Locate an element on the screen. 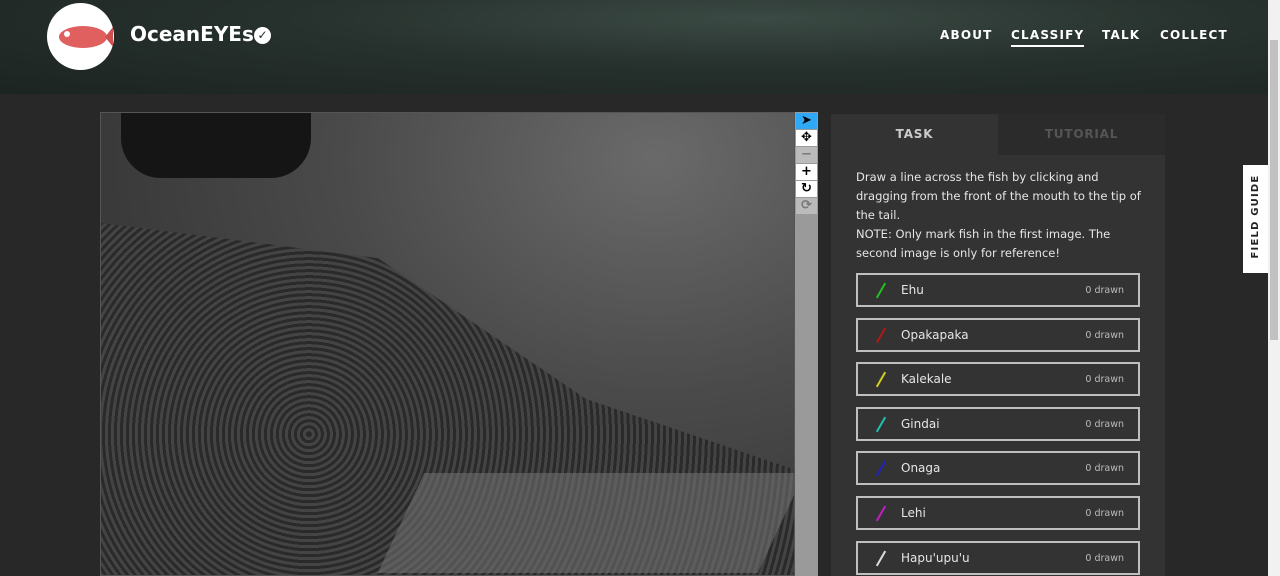 The image size is (1280, 576). species-option: Hapu'upu'u 0 drawn is located at coordinates (998, 557).